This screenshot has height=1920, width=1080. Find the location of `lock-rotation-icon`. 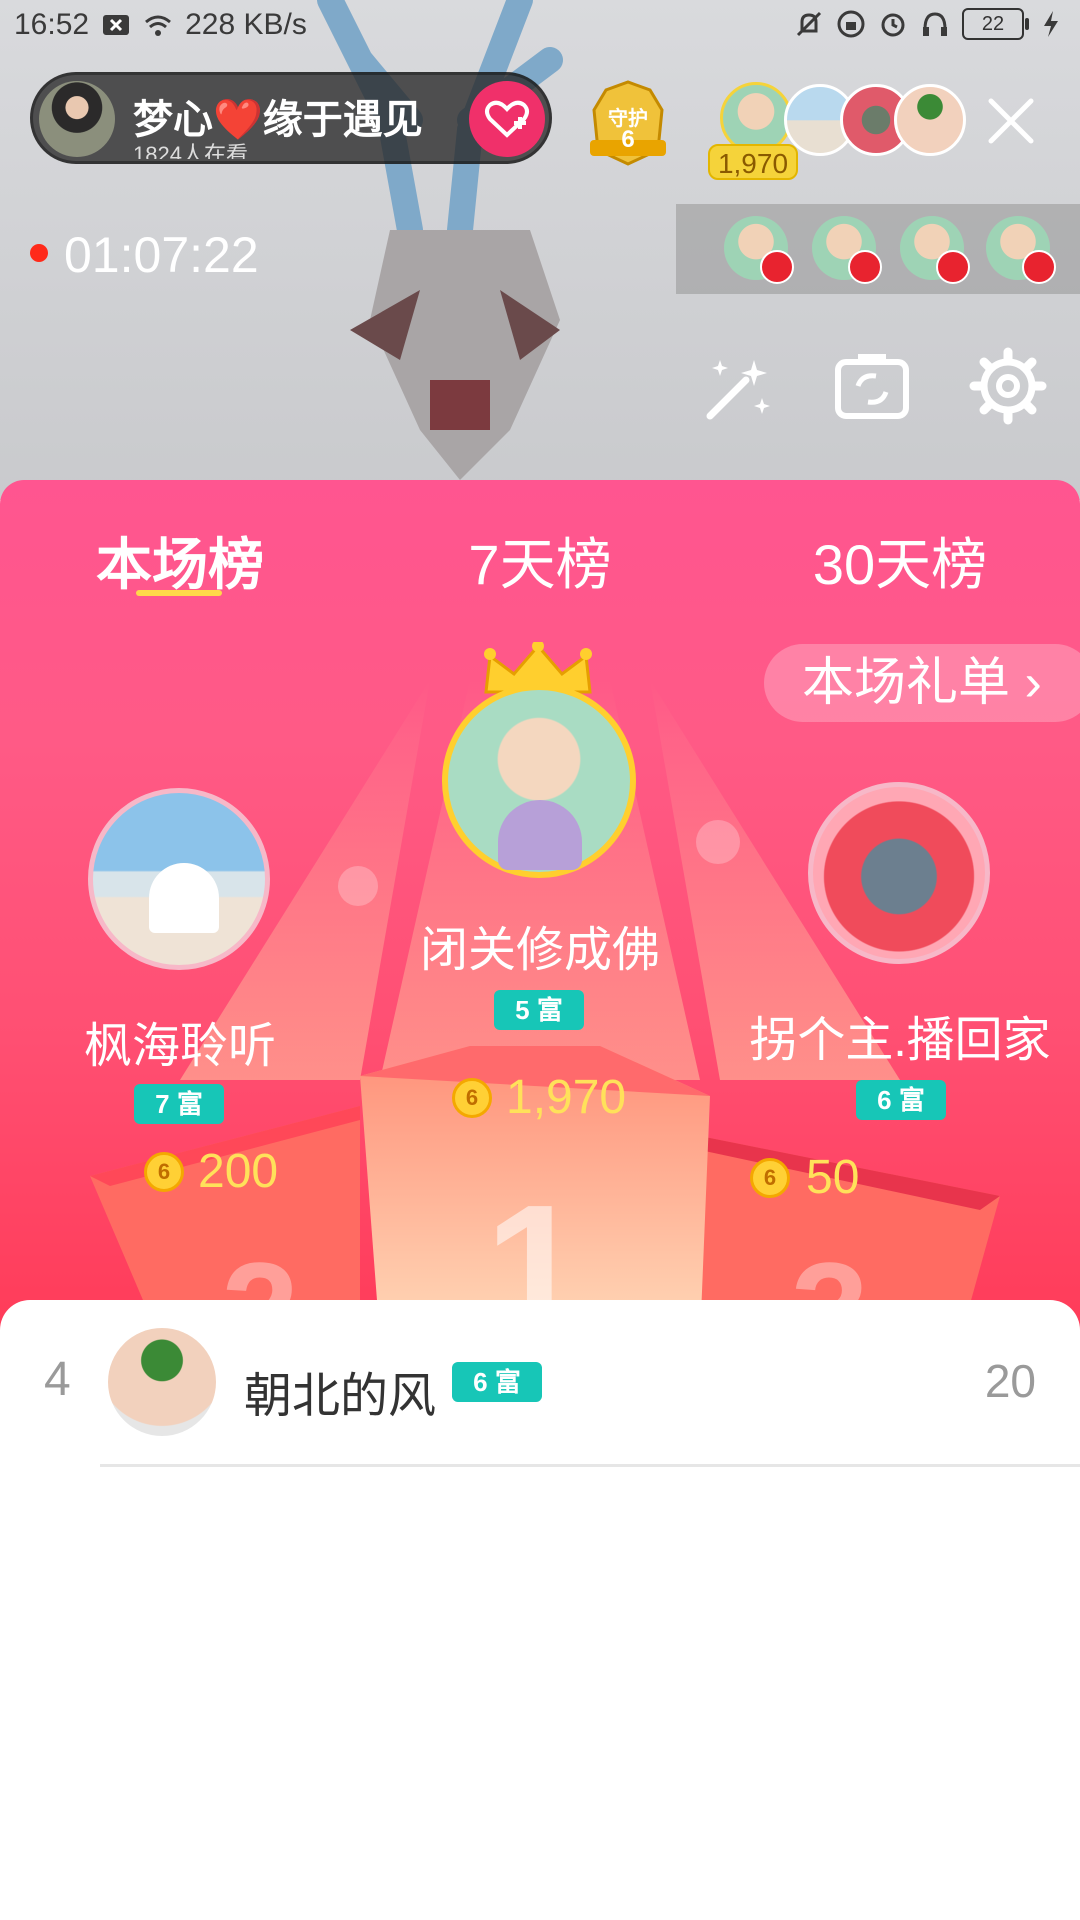

lock-rotation-icon is located at coordinates (851, 24).